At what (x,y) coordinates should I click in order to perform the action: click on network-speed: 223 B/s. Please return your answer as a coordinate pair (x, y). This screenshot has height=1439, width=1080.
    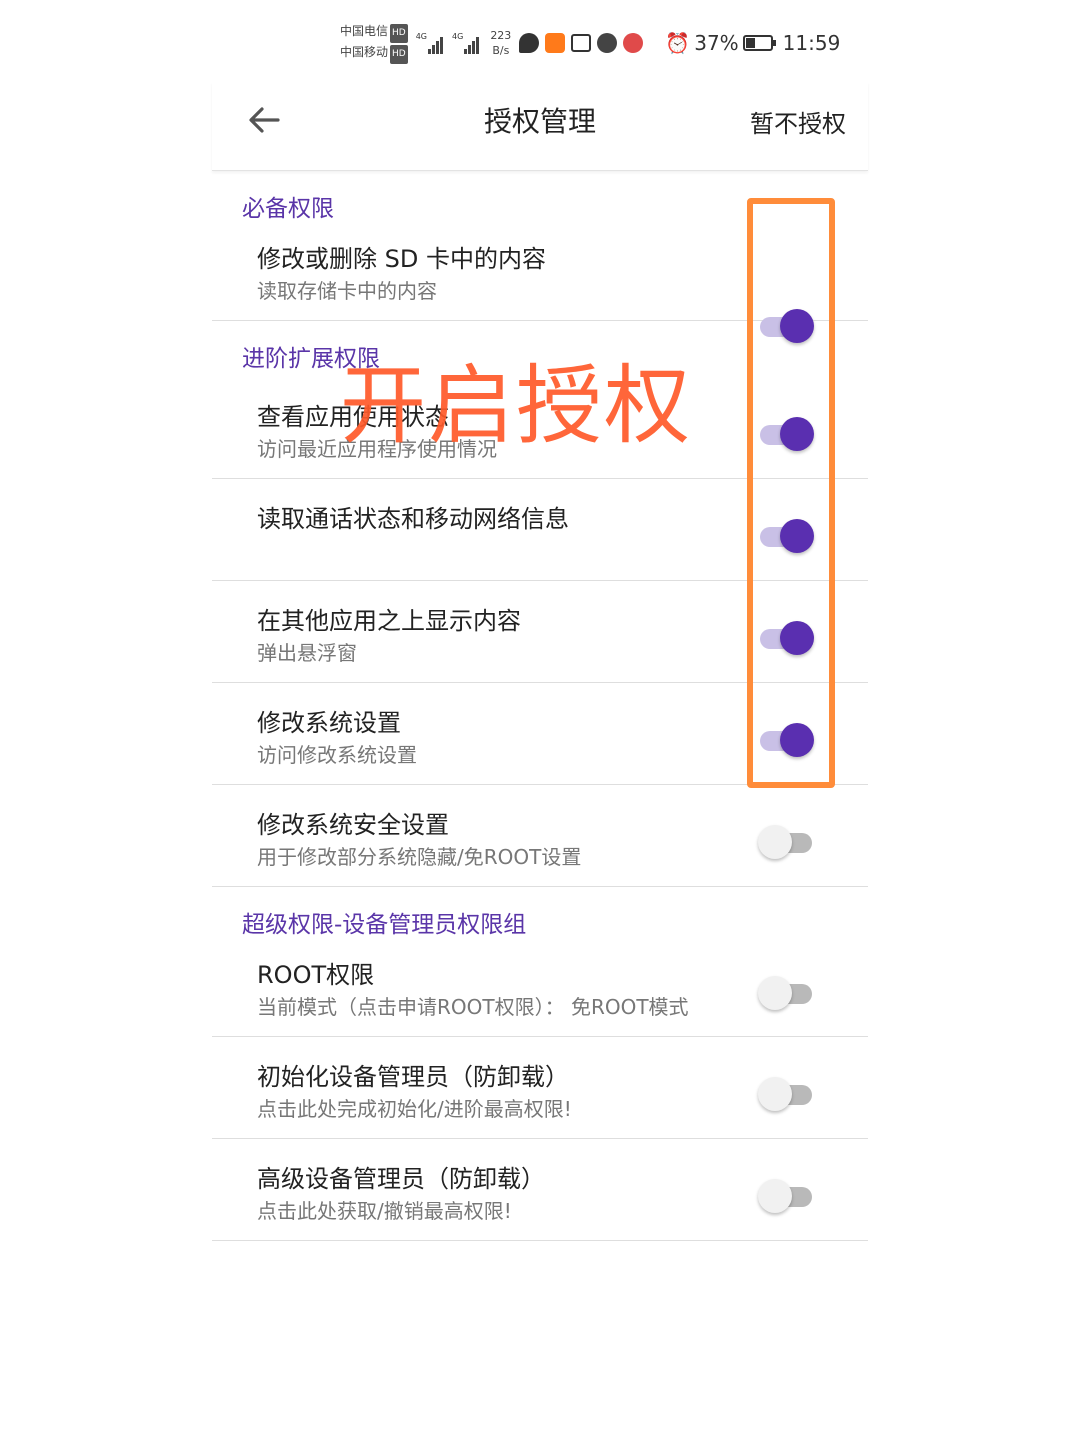
    Looking at the image, I should click on (500, 43).